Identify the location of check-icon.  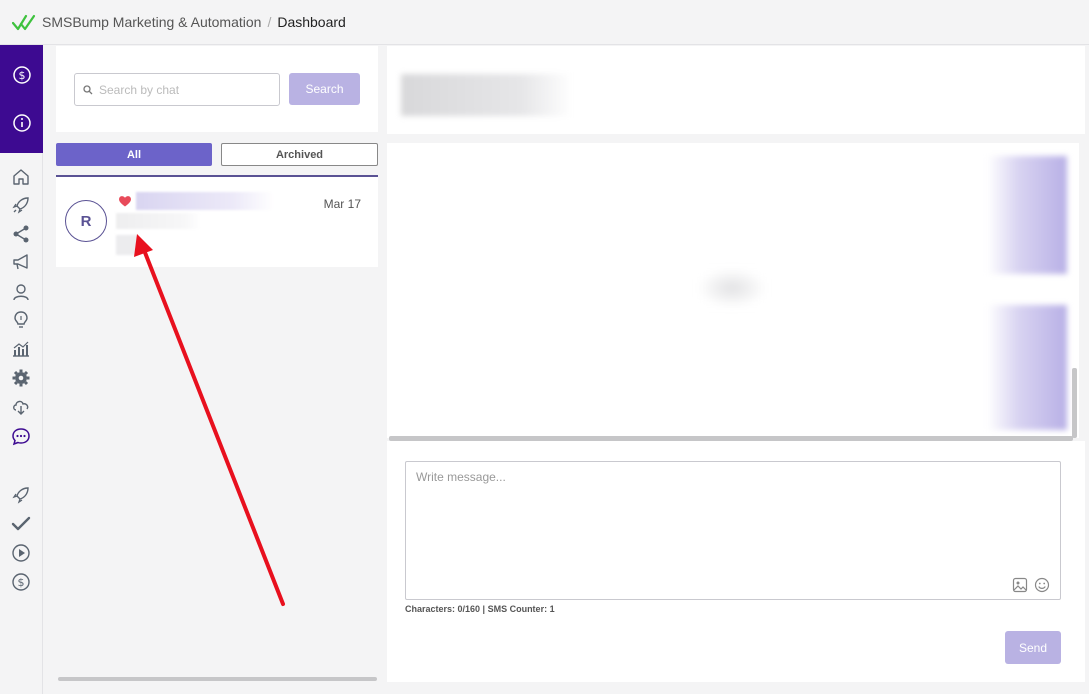
(21, 524).